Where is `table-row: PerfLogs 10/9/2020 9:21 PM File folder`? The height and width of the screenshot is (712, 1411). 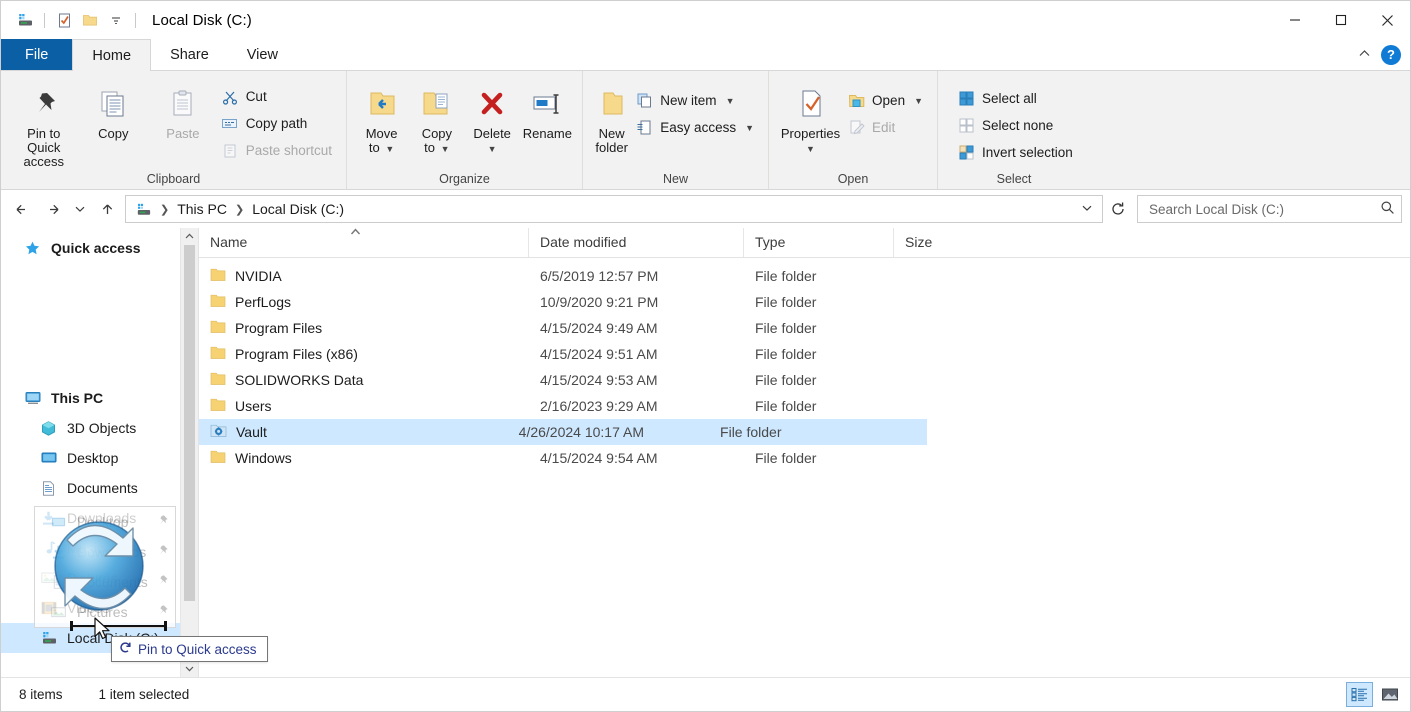 table-row: PerfLogs 10/9/2020 9:21 PM File folder is located at coordinates (804, 302).